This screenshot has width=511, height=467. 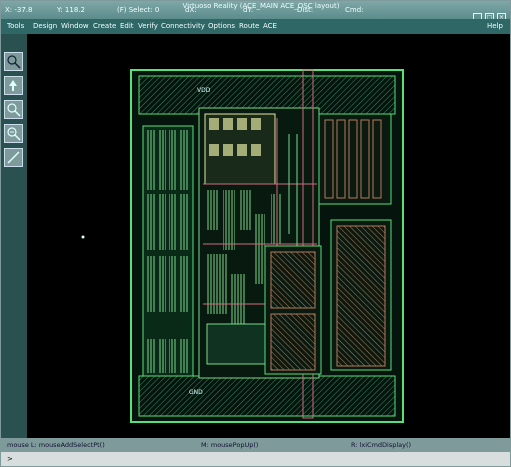 I want to click on pan-icon, so click(x=13, y=85).